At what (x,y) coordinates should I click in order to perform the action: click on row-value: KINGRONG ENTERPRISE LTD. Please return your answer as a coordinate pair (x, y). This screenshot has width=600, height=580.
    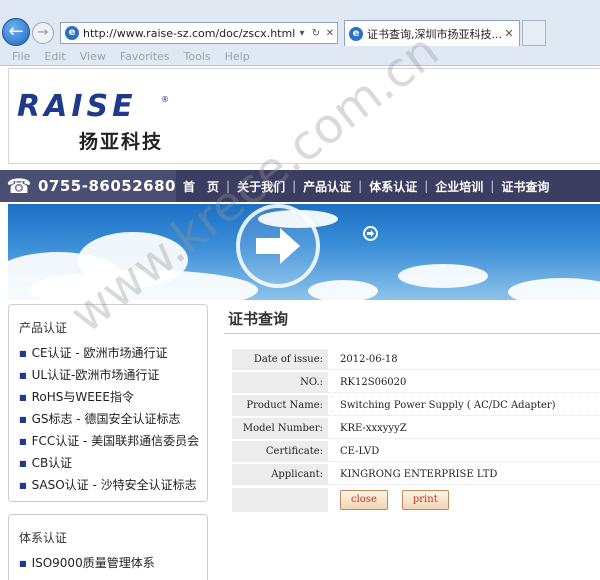
    Looking at the image, I should click on (464, 474).